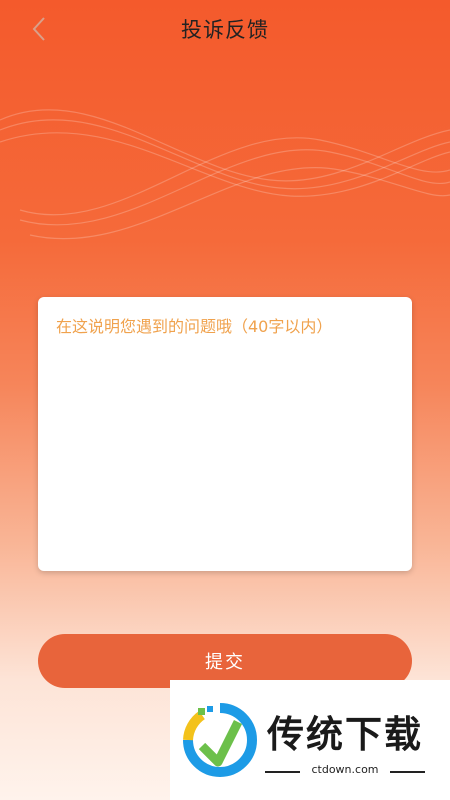  I want to click on watermark-divider-left, so click(282, 772).